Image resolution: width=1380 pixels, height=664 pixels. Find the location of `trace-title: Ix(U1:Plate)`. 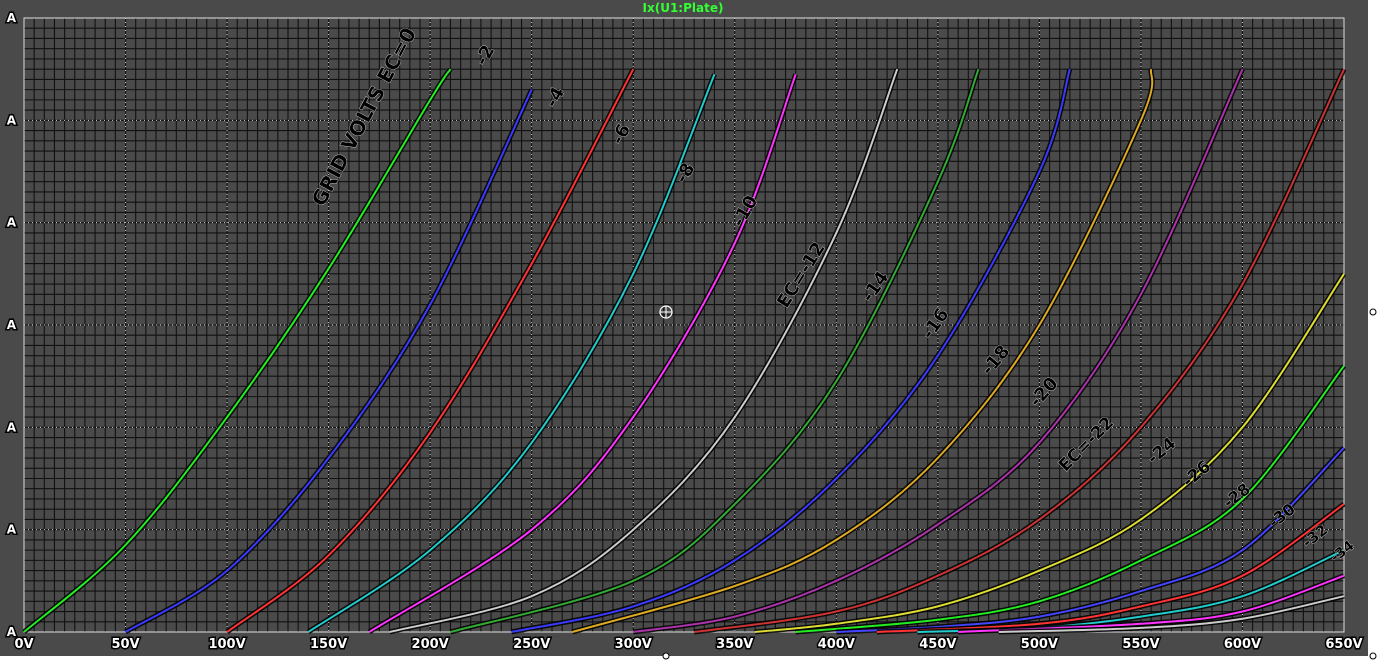

trace-title: Ix(U1:Plate) is located at coordinates (683, 8).